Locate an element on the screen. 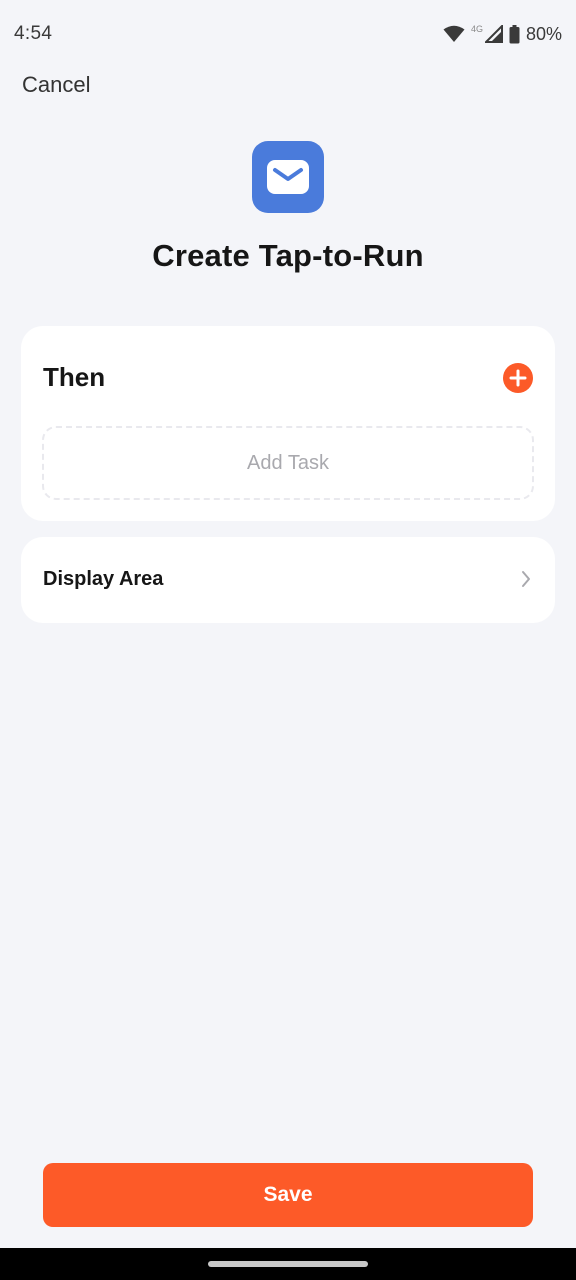 The width and height of the screenshot is (576, 1280). display-area-label: Display Area is located at coordinates (103, 579).